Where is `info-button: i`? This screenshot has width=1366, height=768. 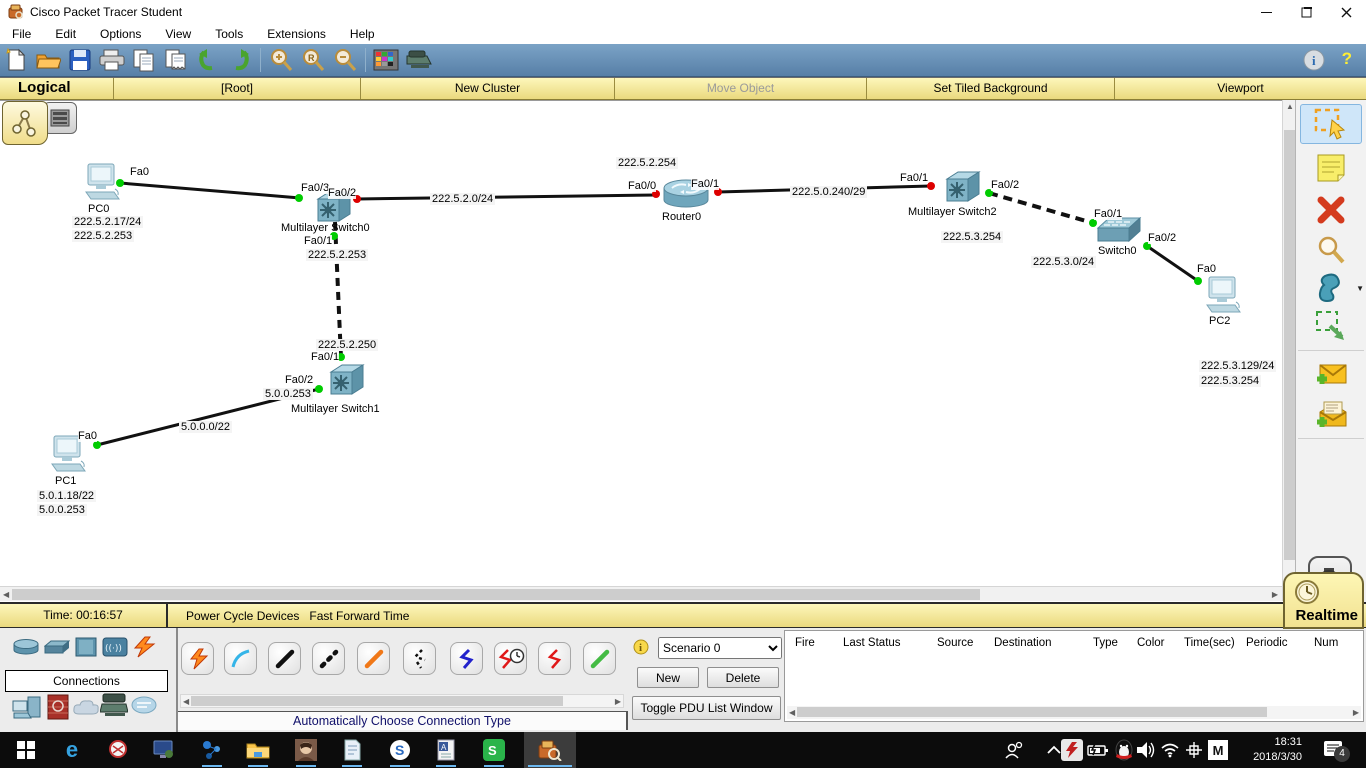
info-button: i is located at coordinates (1314, 60).